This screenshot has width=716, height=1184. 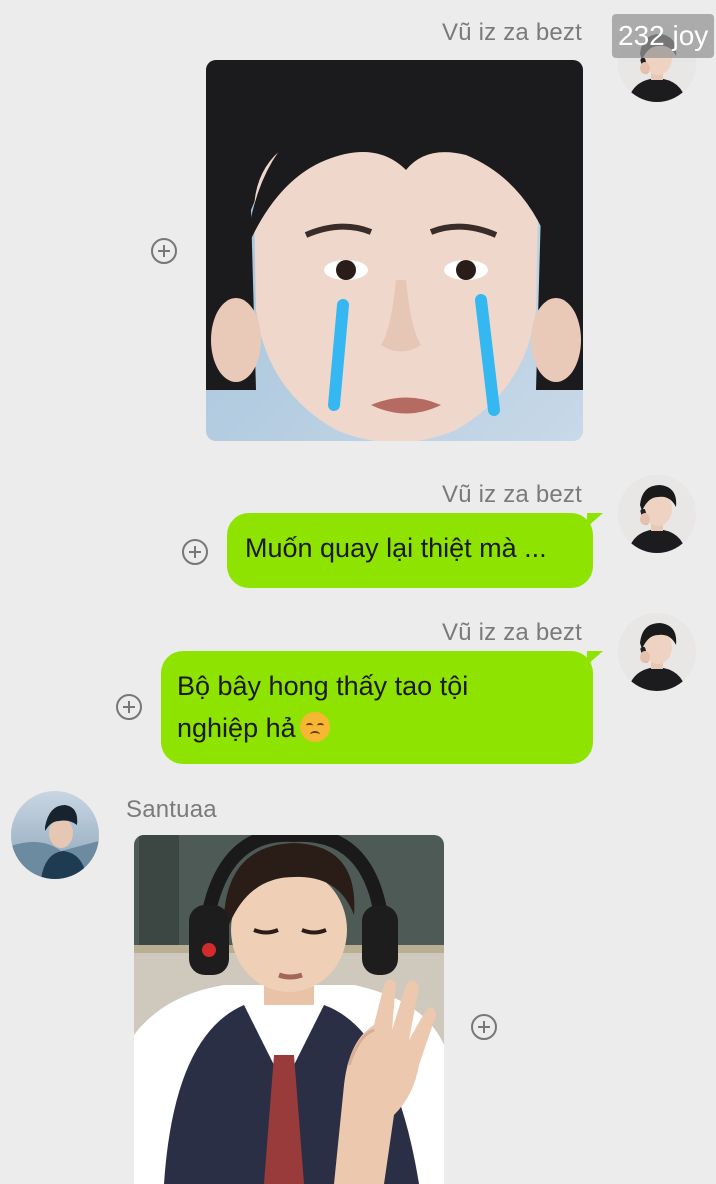 What do you see at coordinates (323, 686) in the screenshot?
I see `message-text-line: Bộ bây hong thấy tao tội` at bounding box center [323, 686].